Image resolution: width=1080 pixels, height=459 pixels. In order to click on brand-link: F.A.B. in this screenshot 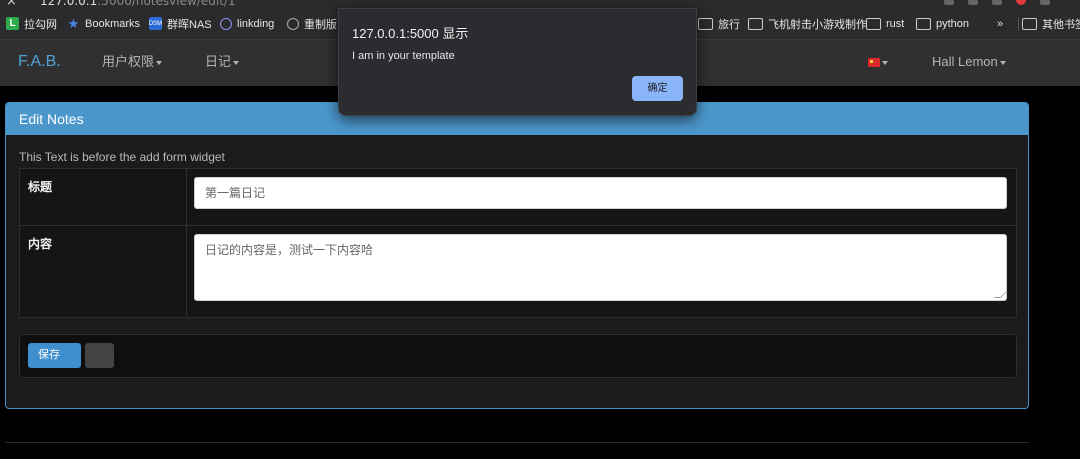, I will do `click(39, 61)`.